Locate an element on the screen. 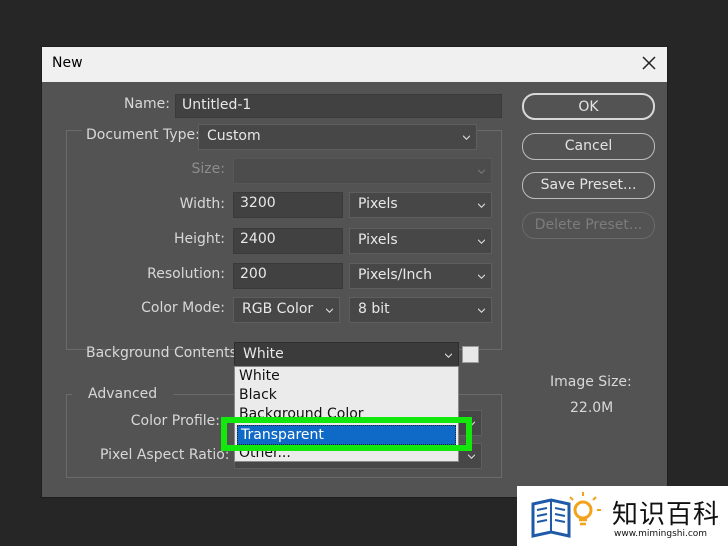 This screenshot has height=546, width=728. cancel-button: Cancel is located at coordinates (588, 146).